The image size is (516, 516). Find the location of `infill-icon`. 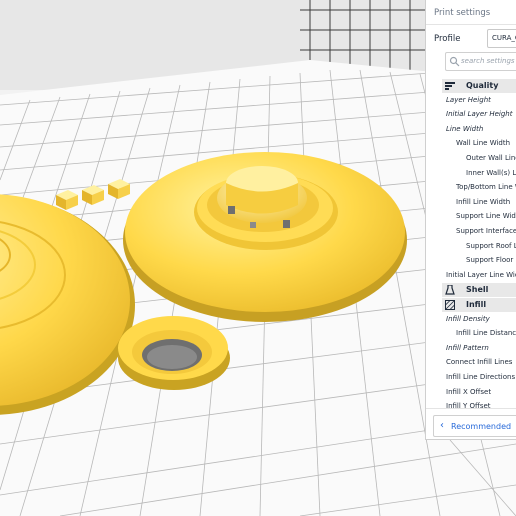

infill-icon is located at coordinates (450, 305).